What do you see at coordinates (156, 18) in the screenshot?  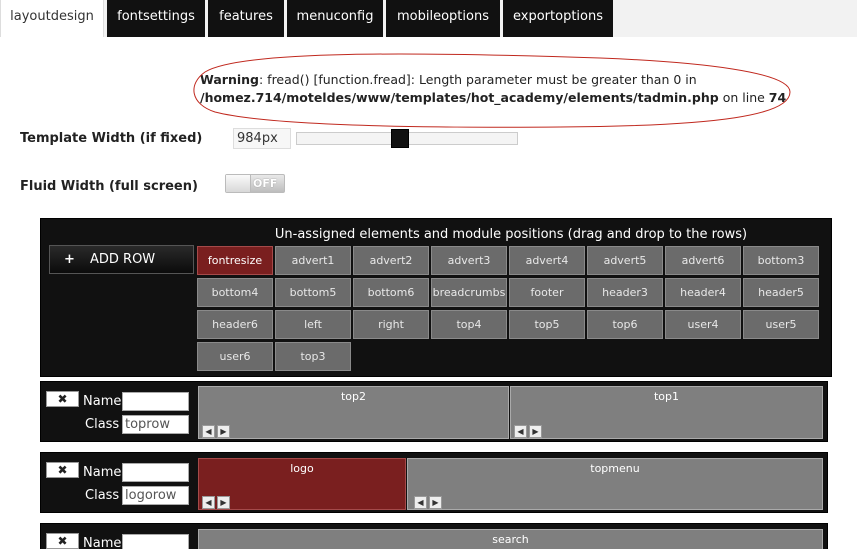 I see `tab-fontsettings: fontsettings` at bounding box center [156, 18].